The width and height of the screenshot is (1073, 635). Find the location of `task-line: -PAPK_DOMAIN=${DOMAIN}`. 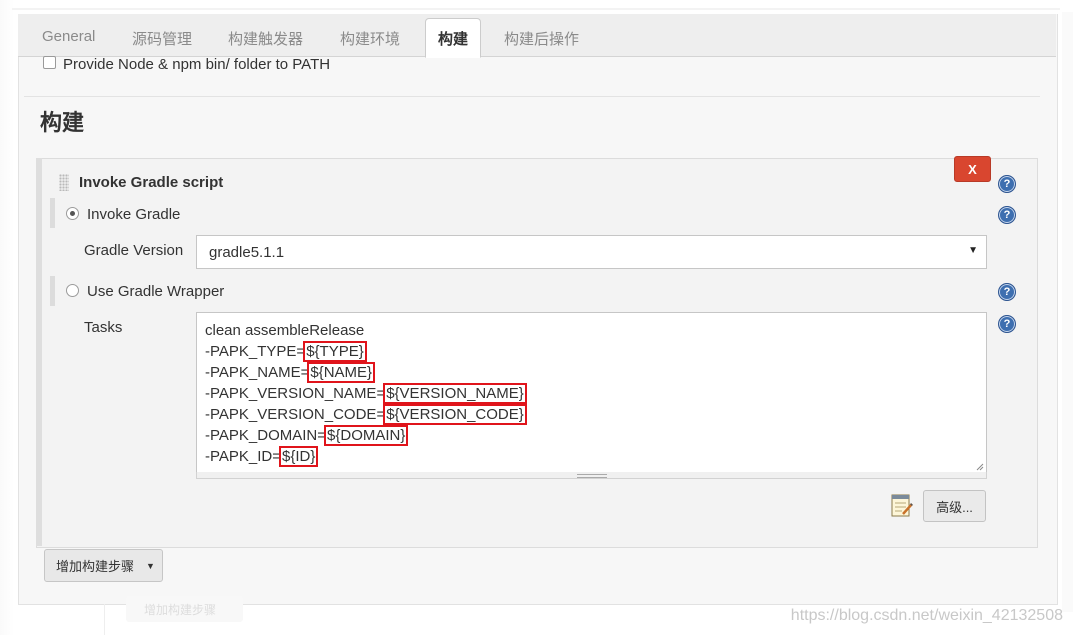

task-line: -PAPK_DOMAIN=${DOMAIN} is located at coordinates (307, 435).